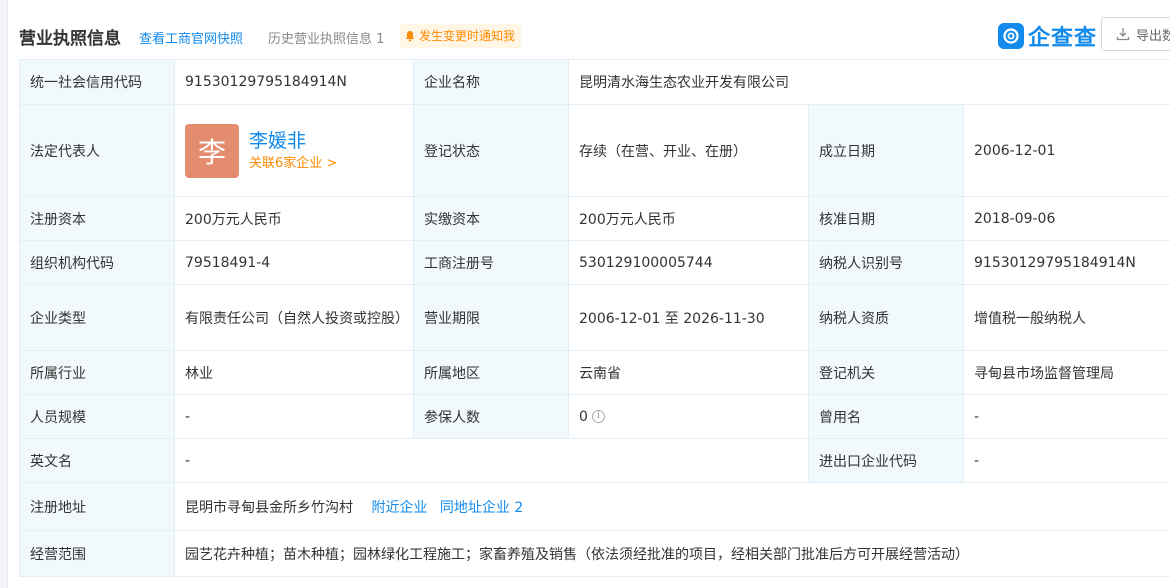 This screenshot has height=588, width=1170. I want to click on info-icon: i, so click(598, 416).